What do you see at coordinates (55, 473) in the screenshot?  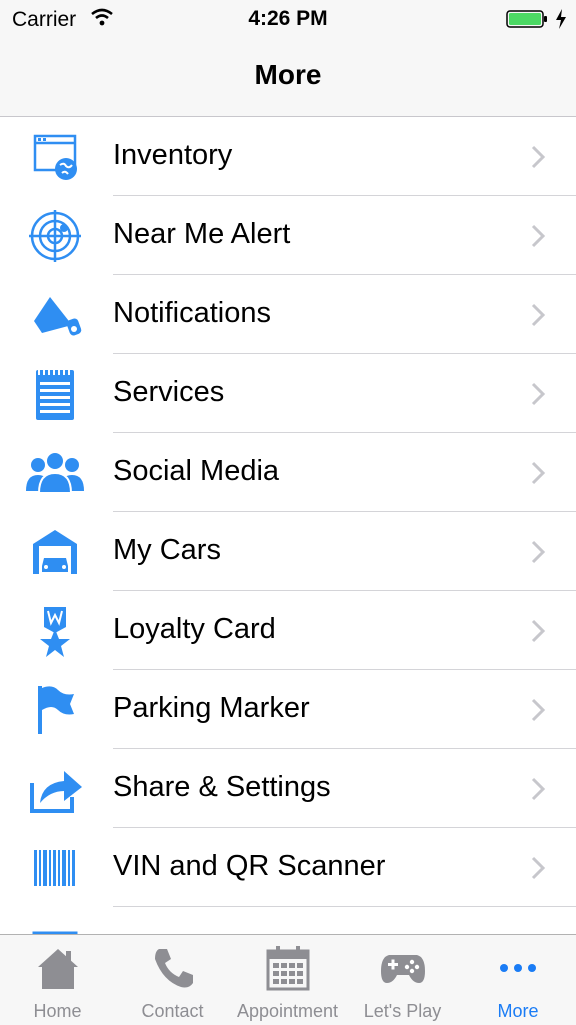 I see `people-icon` at bounding box center [55, 473].